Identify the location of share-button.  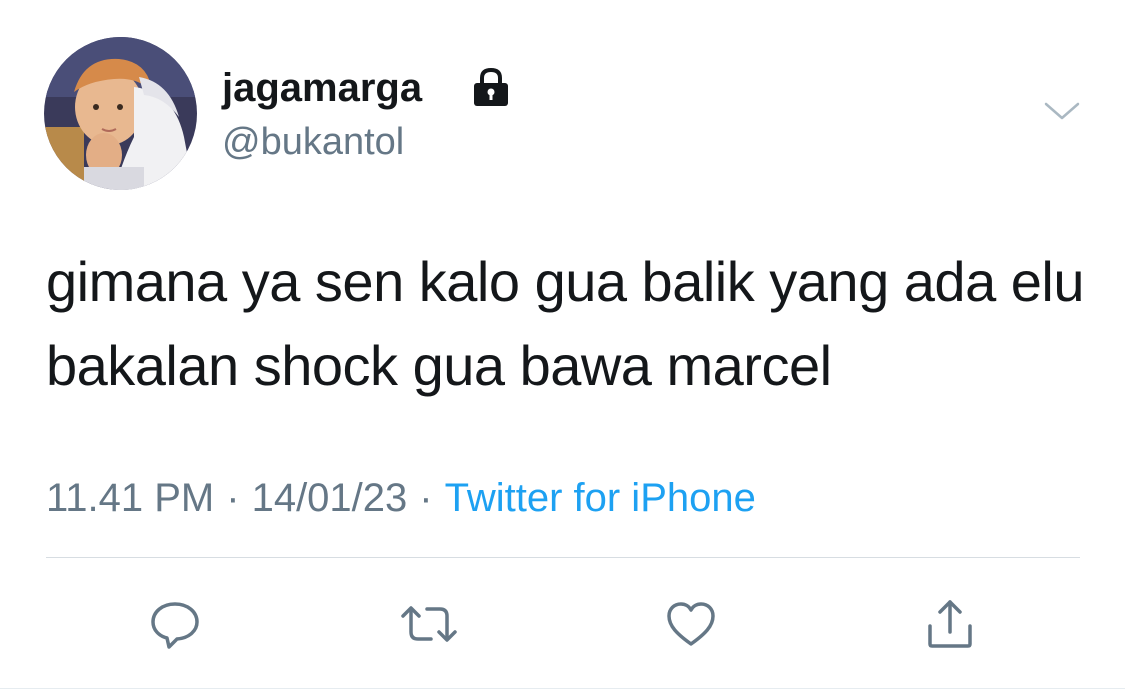
(950, 624).